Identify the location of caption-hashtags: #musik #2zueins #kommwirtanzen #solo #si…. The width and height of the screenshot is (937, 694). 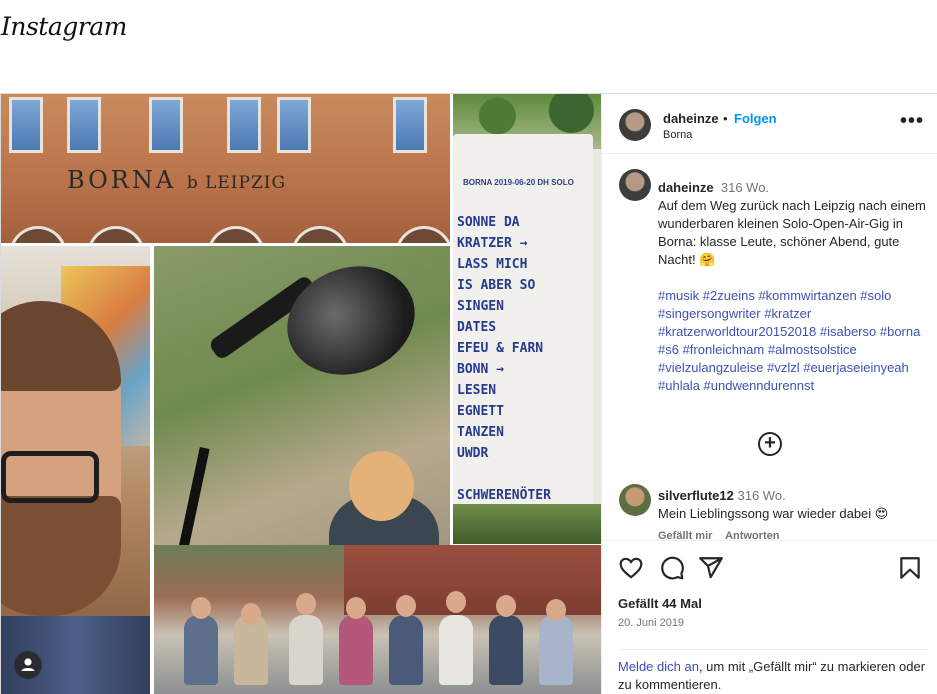
(795, 341).